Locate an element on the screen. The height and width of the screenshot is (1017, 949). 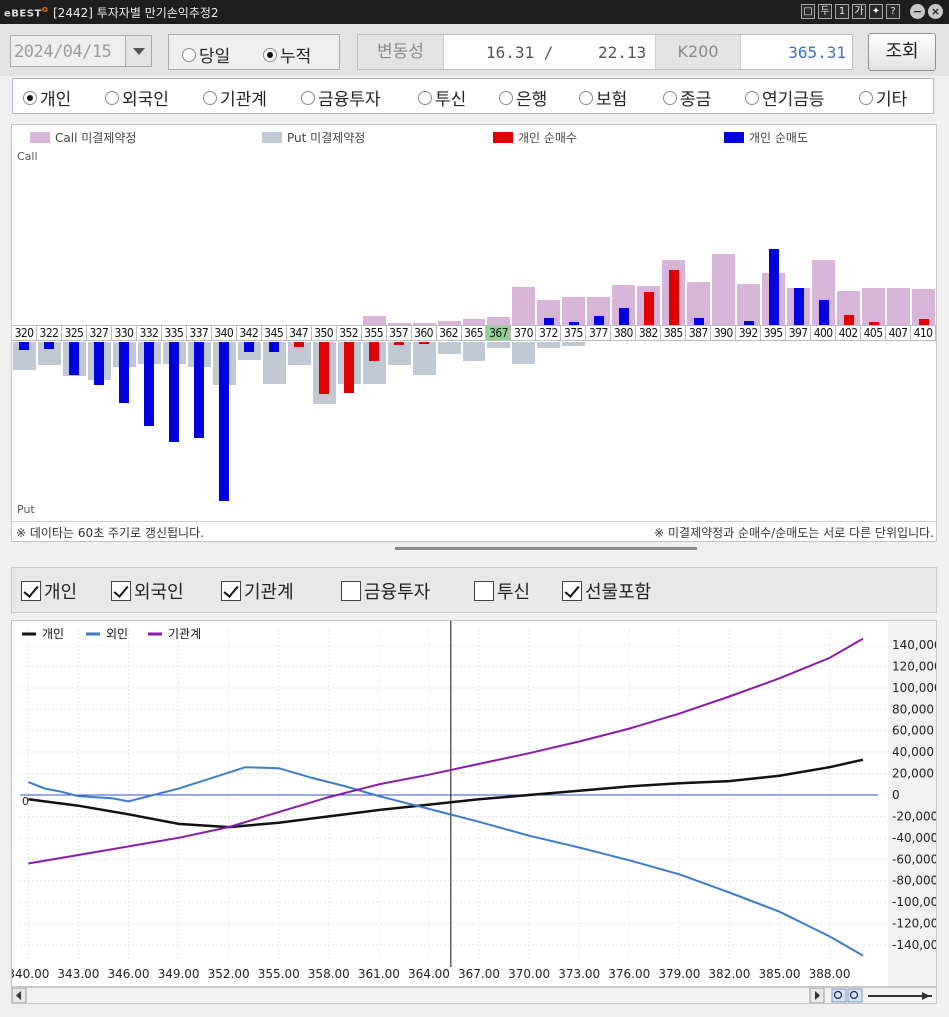
x-tick-label: 361.00 is located at coordinates (379, 974).